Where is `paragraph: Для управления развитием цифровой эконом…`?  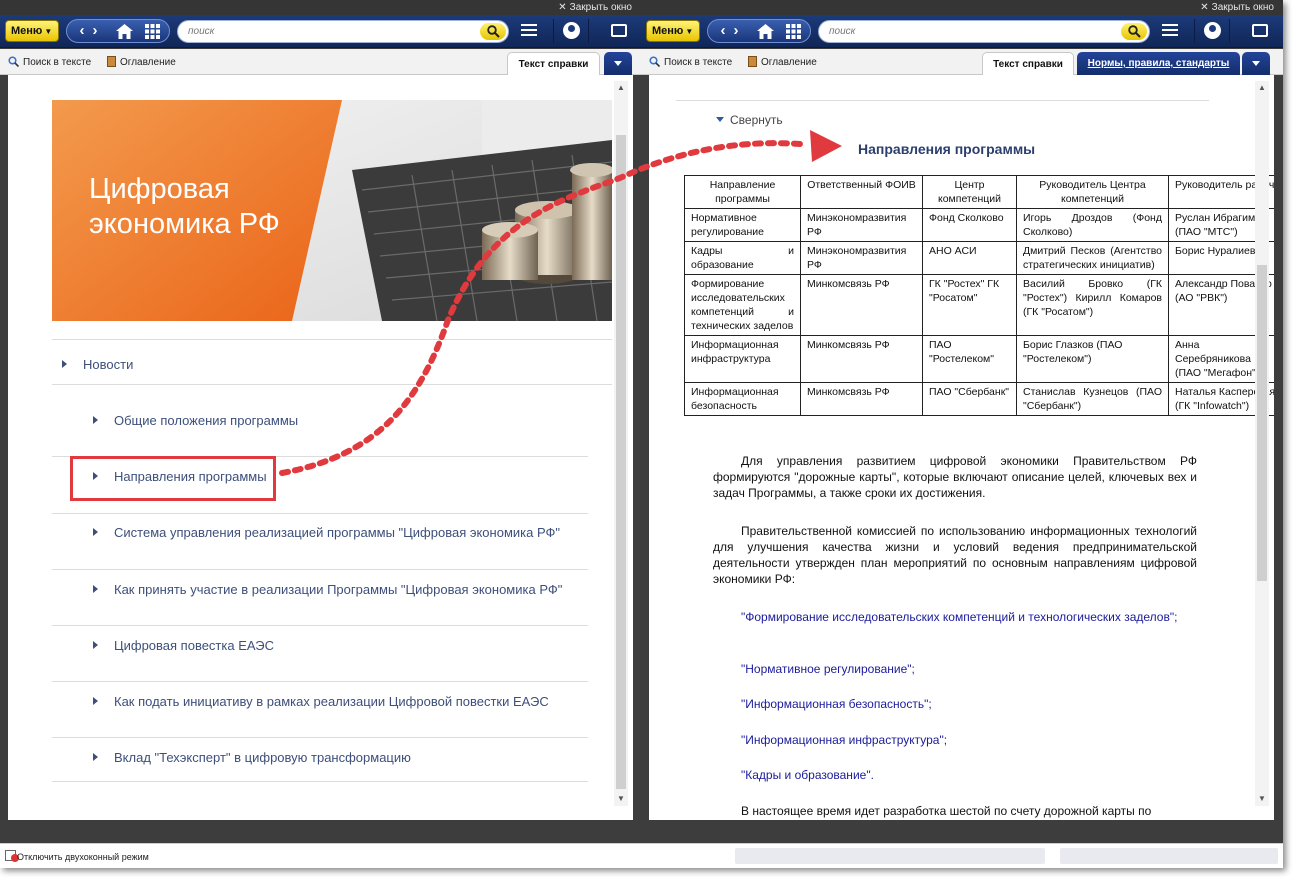 paragraph: Для управления развитием цифровой эконом… is located at coordinates (955, 477).